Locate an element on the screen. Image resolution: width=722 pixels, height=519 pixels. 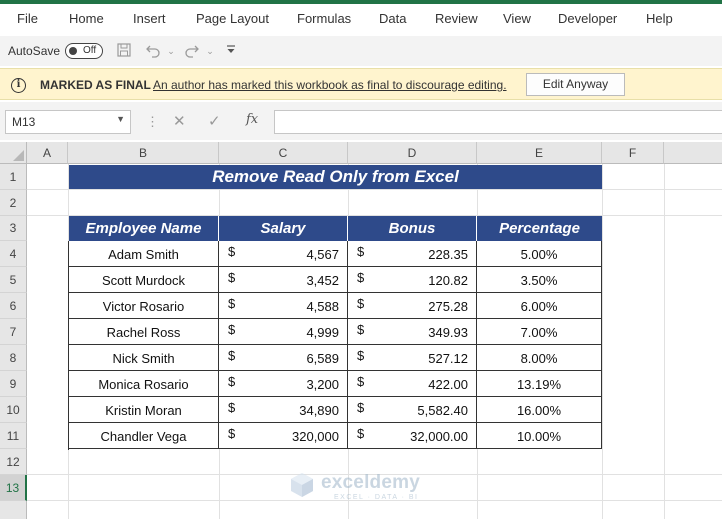
cell-bonus: $5,582.40 is located at coordinates (412, 410).